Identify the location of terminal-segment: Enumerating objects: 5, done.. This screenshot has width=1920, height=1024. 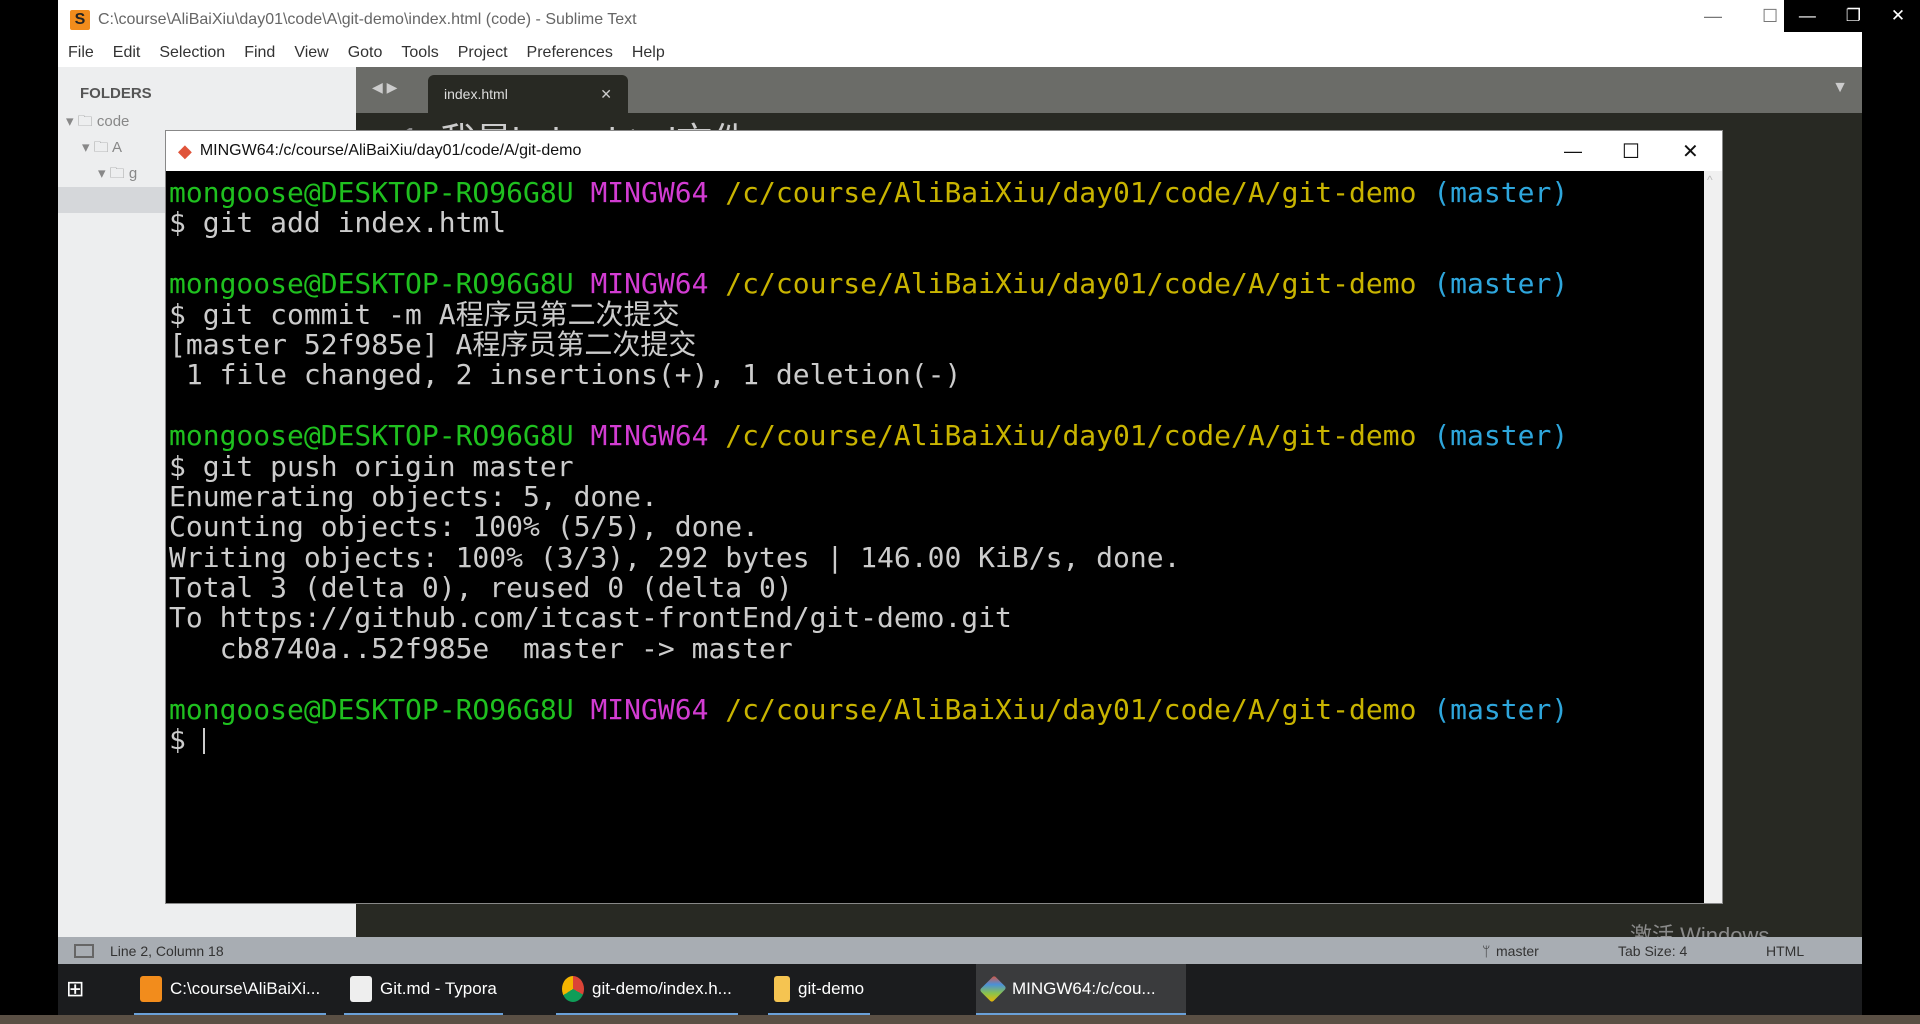
(413, 496).